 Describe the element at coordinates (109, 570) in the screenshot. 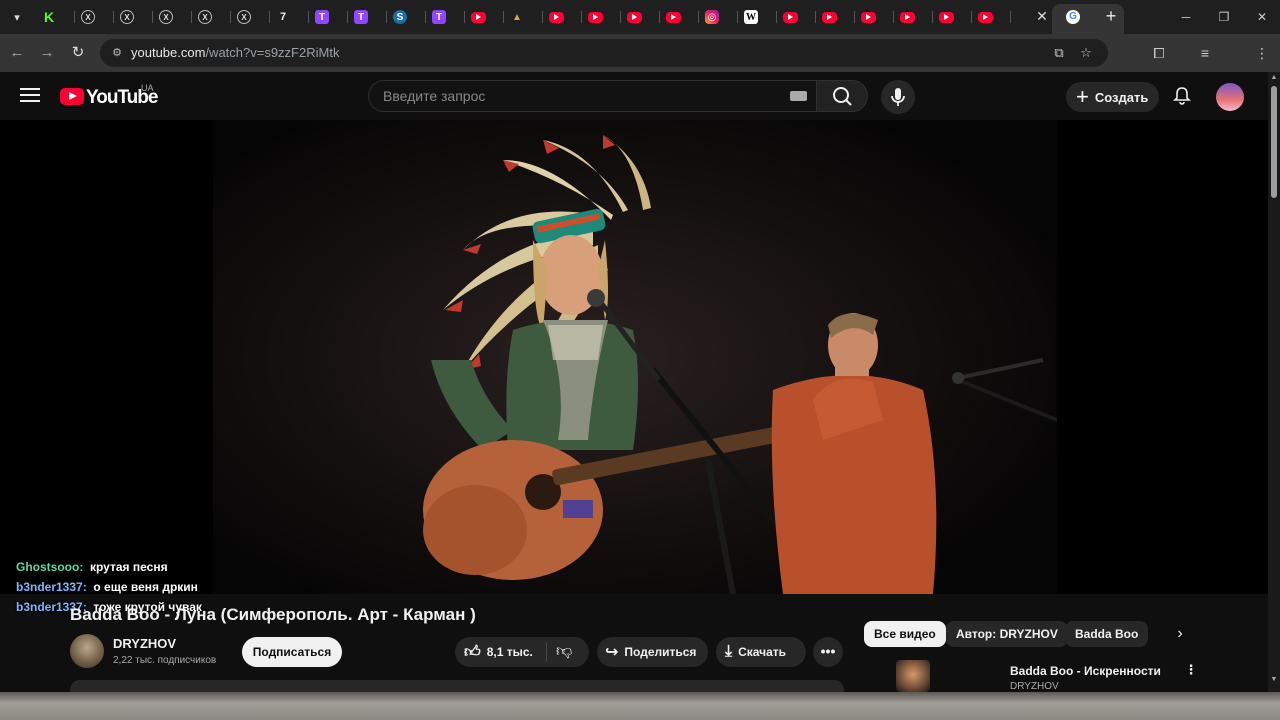

I see `chat-message: Ghostsooo: крутая песня` at that location.